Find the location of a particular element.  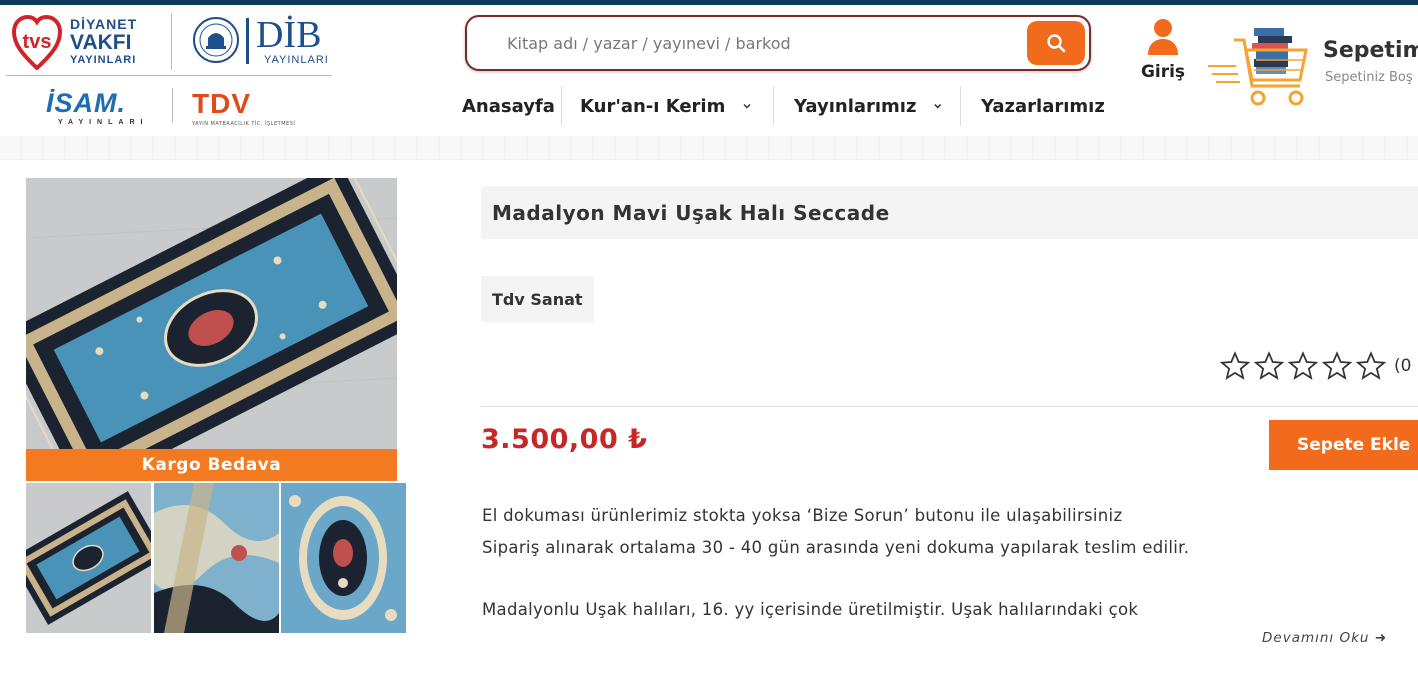

isam-logo-subtext: YAYINLARI is located at coordinates (103, 122).